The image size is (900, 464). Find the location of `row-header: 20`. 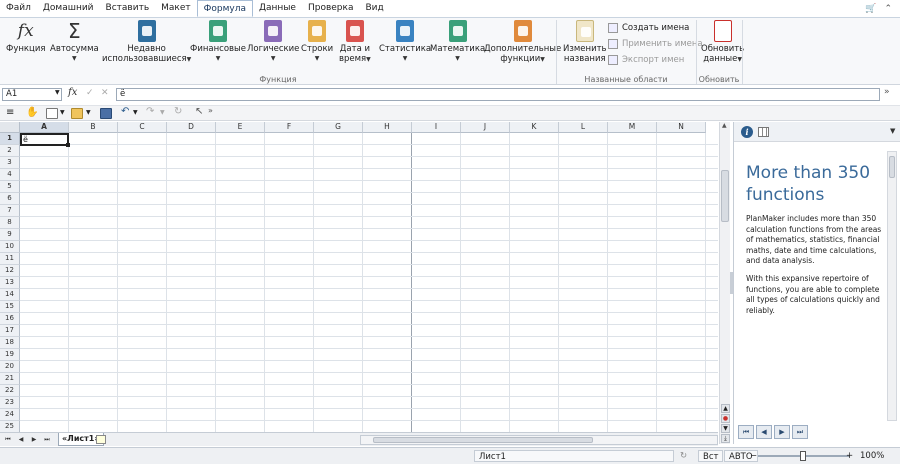

row-header: 20 is located at coordinates (10, 367).